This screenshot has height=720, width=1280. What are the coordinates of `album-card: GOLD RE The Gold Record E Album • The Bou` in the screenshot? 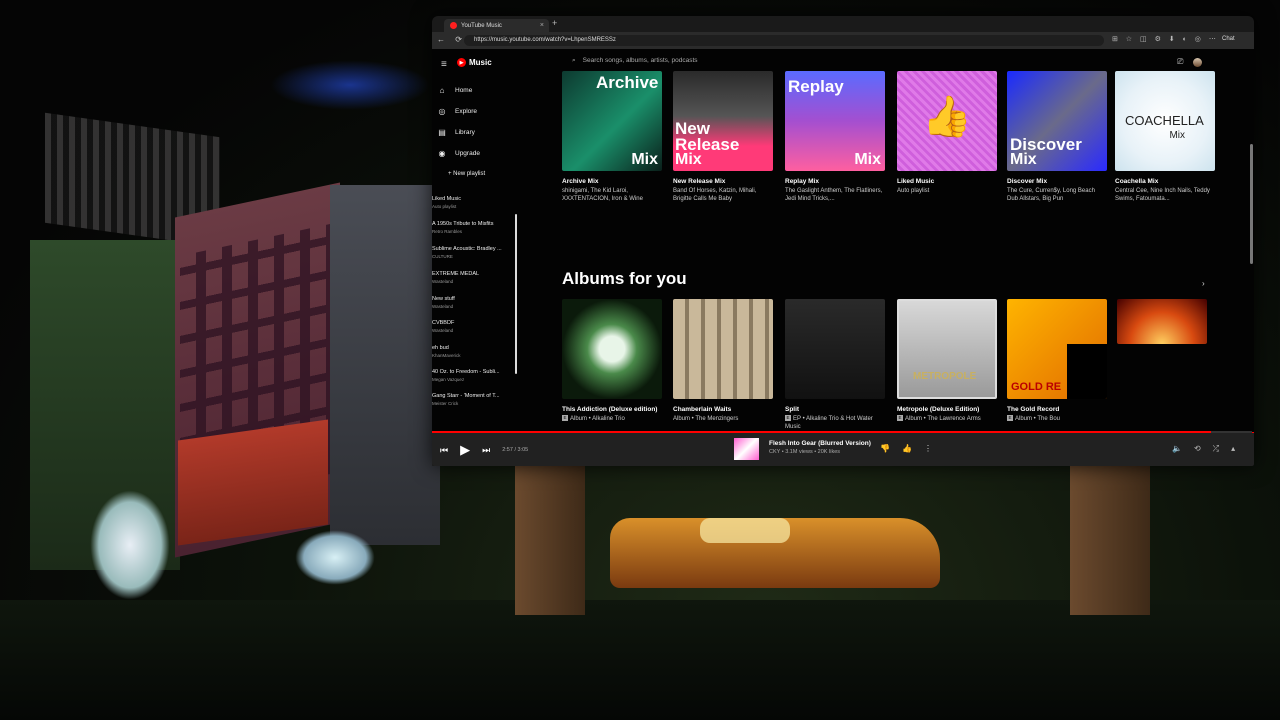 It's located at (1057, 361).